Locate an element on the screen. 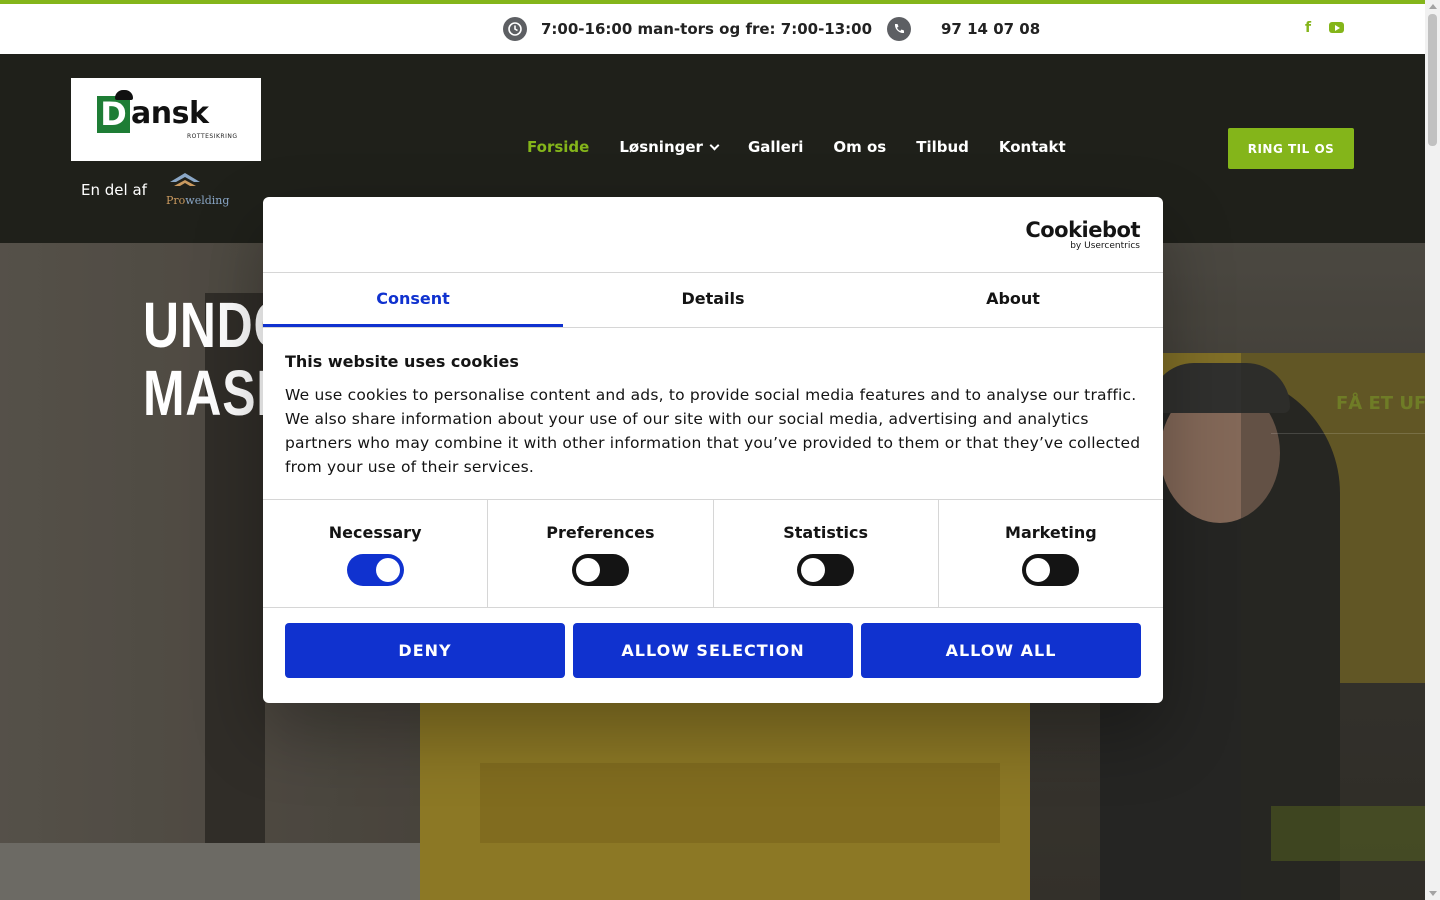  marketing-toggle is located at coordinates (1051, 570).